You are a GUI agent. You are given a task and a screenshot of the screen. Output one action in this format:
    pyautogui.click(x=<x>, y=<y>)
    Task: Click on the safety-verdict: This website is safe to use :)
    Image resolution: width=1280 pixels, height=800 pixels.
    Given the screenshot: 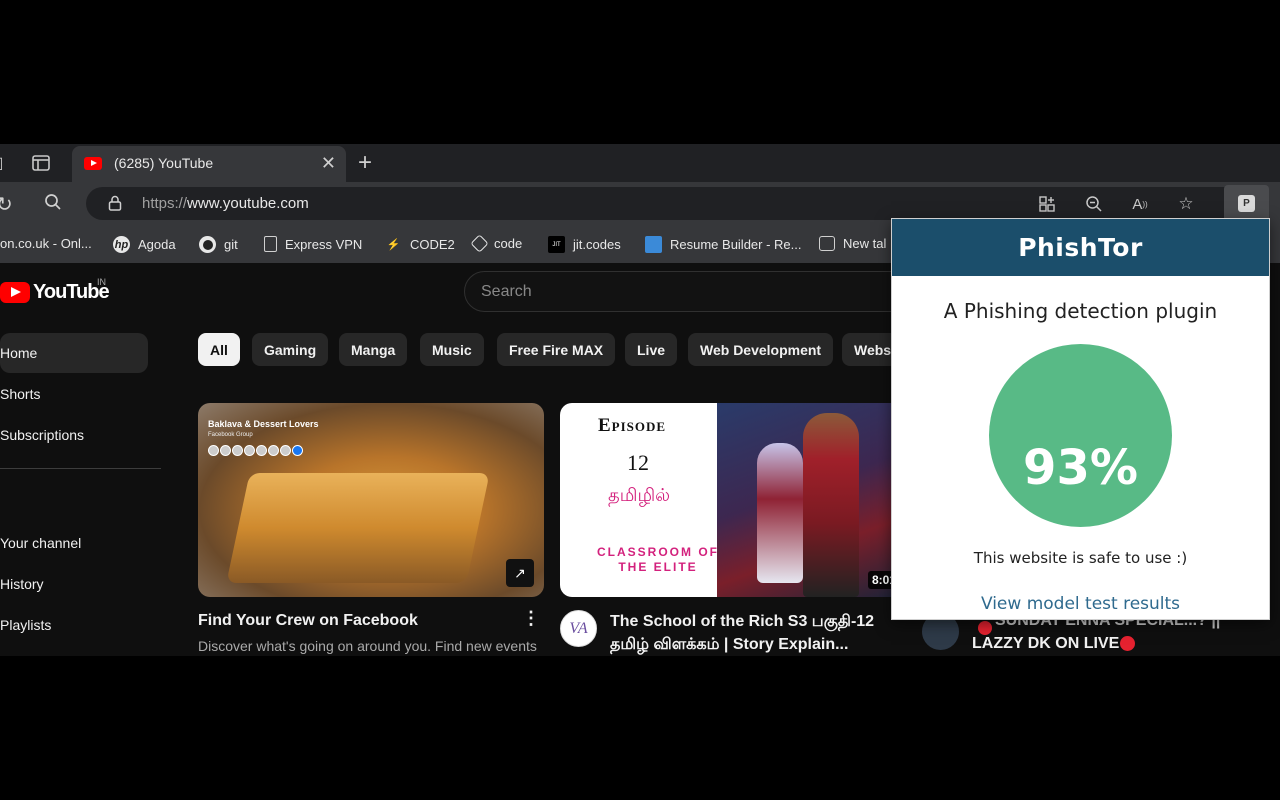 What is the action you would take?
    pyautogui.click(x=1080, y=558)
    